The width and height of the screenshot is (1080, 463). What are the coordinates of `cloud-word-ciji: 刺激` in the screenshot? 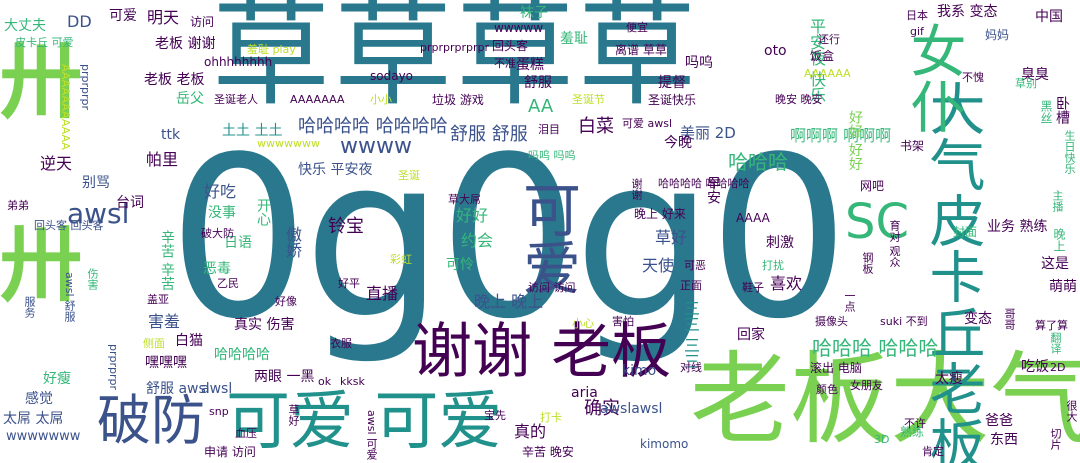 It's located at (780, 243).